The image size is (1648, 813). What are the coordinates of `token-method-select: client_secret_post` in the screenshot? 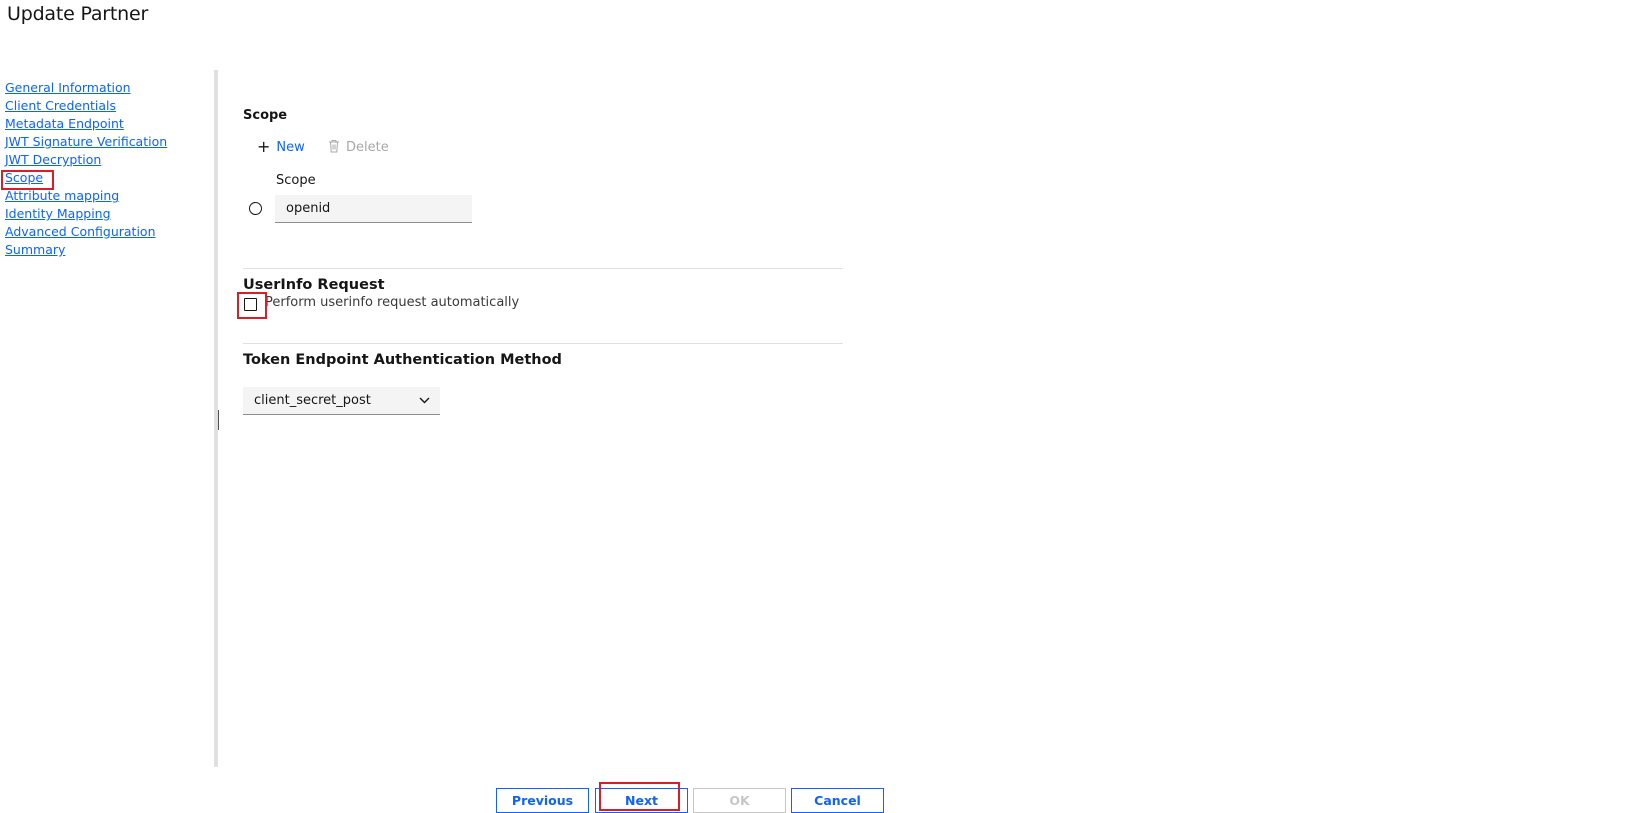 It's located at (341, 401).